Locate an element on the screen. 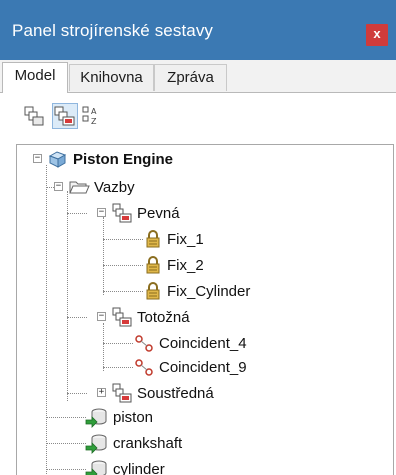 This screenshot has width=396, height=475. component-piston-label: piston is located at coordinates (133, 417).